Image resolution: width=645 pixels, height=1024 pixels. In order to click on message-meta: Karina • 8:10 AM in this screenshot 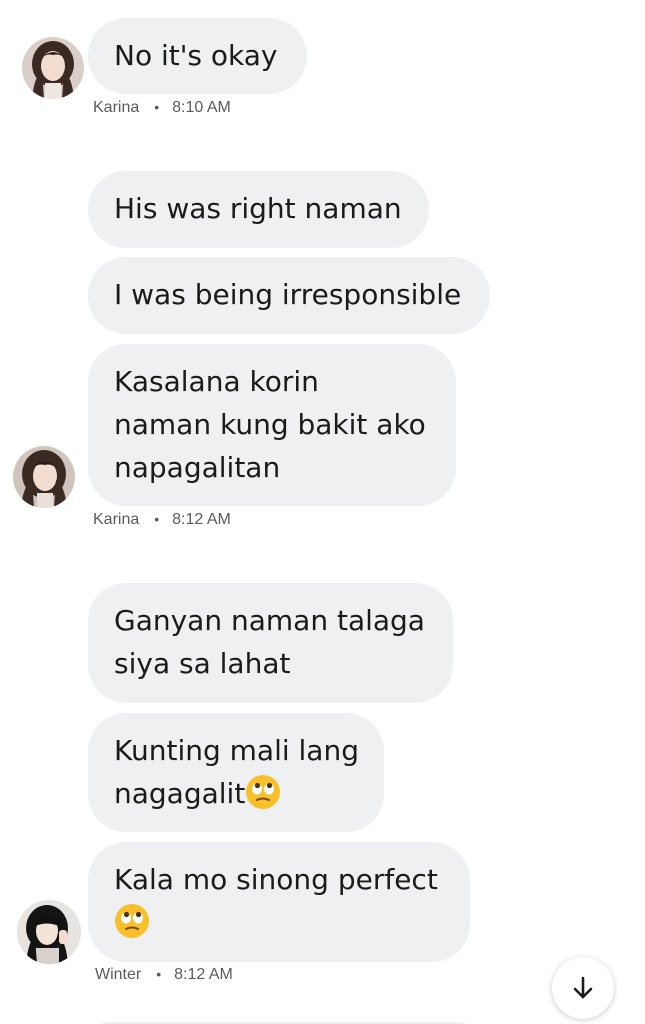, I will do `click(162, 108)`.